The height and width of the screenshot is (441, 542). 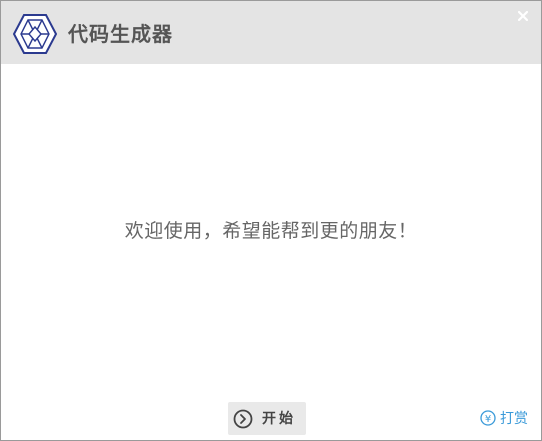 I want to click on chevron-right-circle-icon, so click(x=243, y=419).